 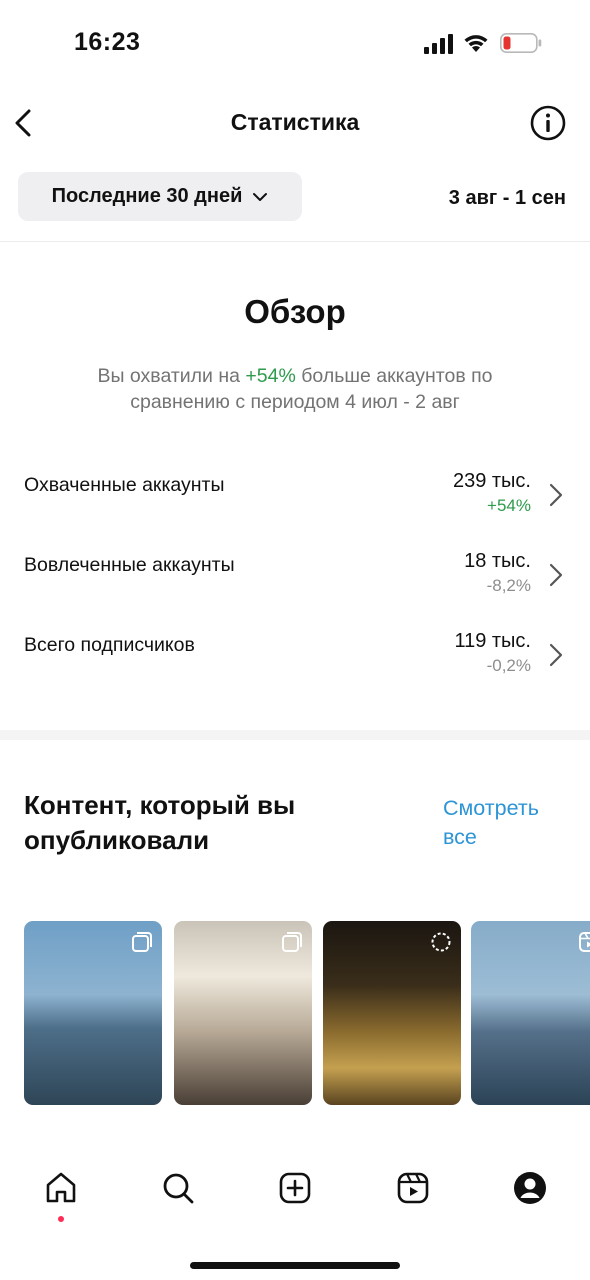 I want to click on chevron-down-icon, so click(x=260, y=196).